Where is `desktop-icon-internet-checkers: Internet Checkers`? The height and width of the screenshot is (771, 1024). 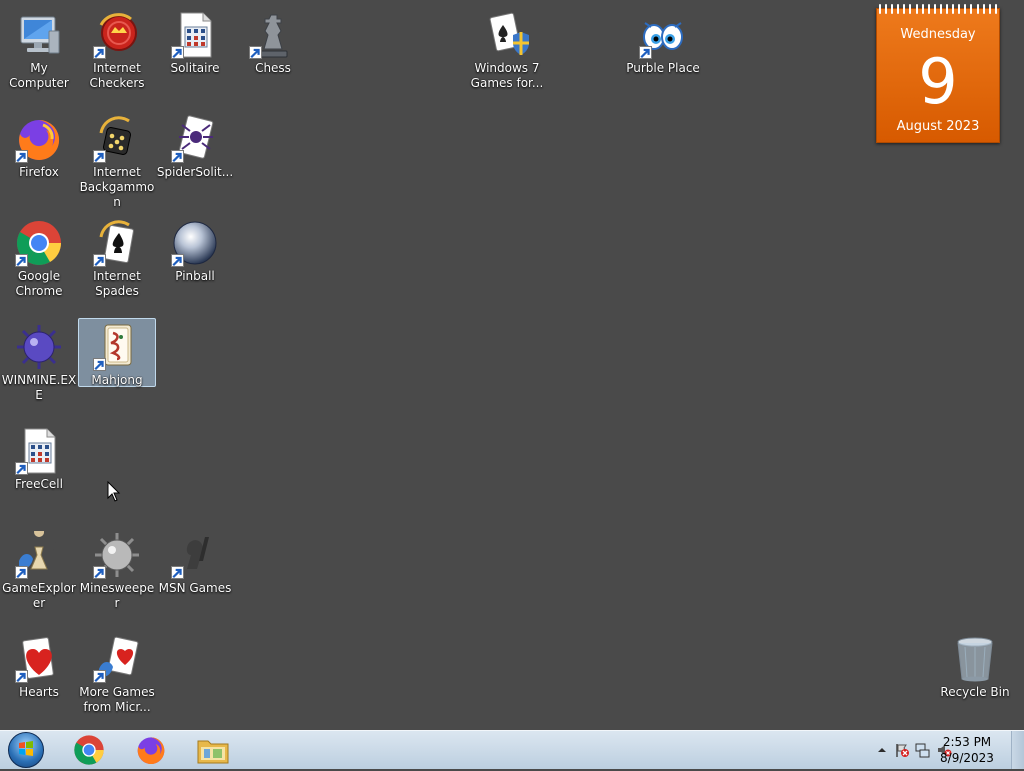
desktop-icon-internet-checkers: Internet Checkers is located at coordinates (117, 49).